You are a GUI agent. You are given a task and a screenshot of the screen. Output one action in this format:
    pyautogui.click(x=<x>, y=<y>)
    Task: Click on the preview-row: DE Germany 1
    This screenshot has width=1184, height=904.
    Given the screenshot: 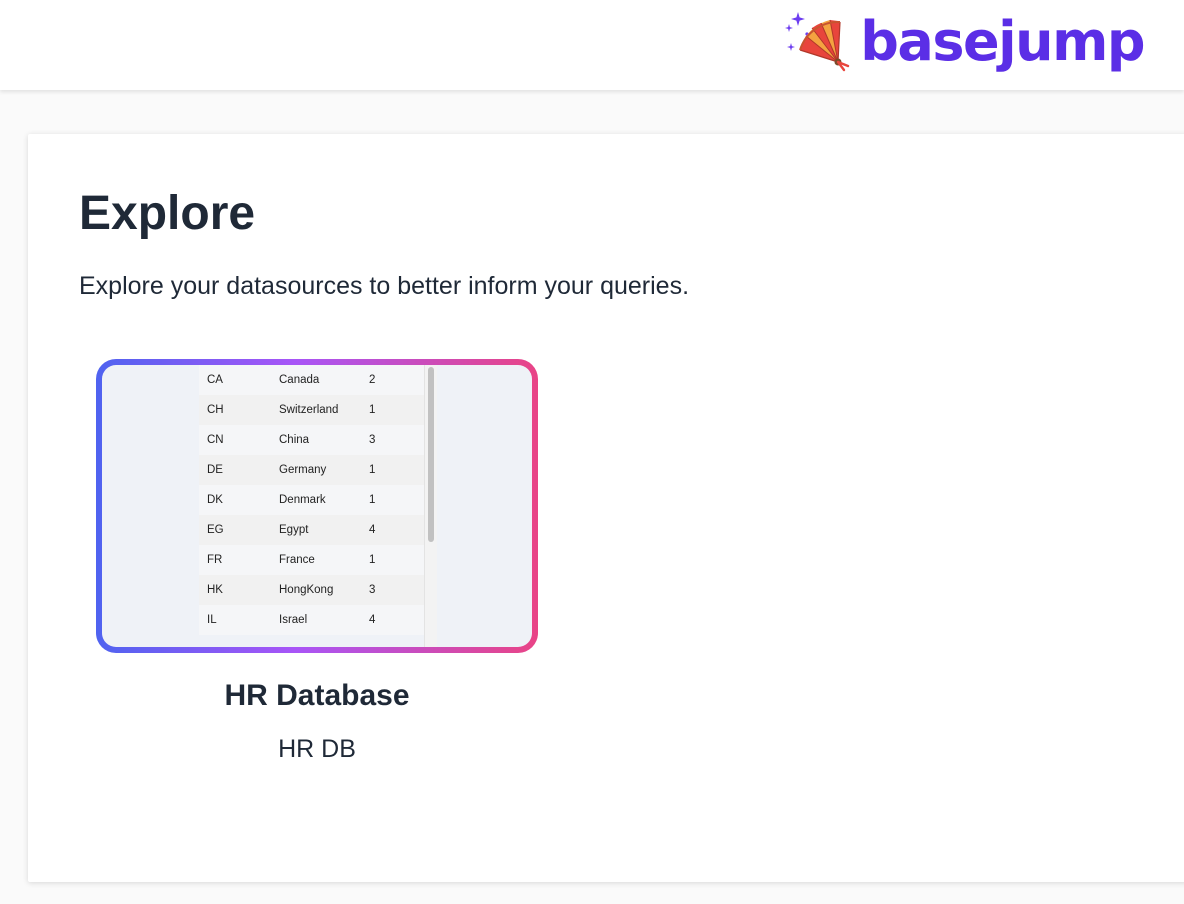 What is the action you would take?
    pyautogui.click(x=314, y=470)
    